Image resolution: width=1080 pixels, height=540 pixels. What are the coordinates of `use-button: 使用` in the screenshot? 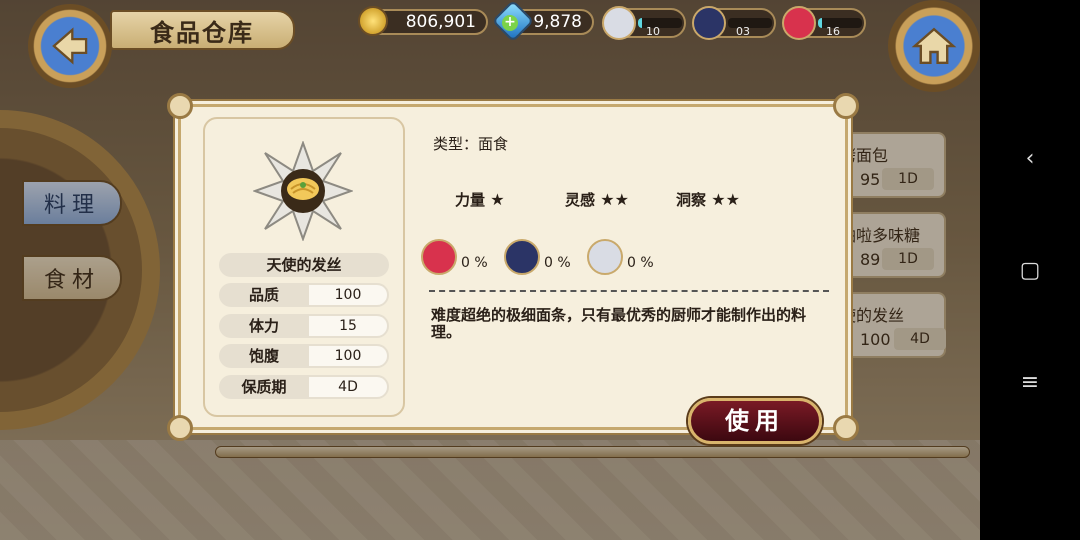 It's located at (755, 421).